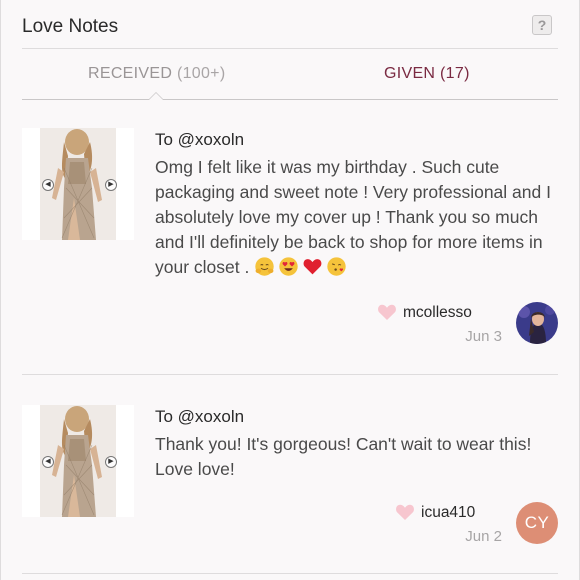  Describe the element at coordinates (483, 336) in the screenshot. I see `note-date: Jun 3` at that location.